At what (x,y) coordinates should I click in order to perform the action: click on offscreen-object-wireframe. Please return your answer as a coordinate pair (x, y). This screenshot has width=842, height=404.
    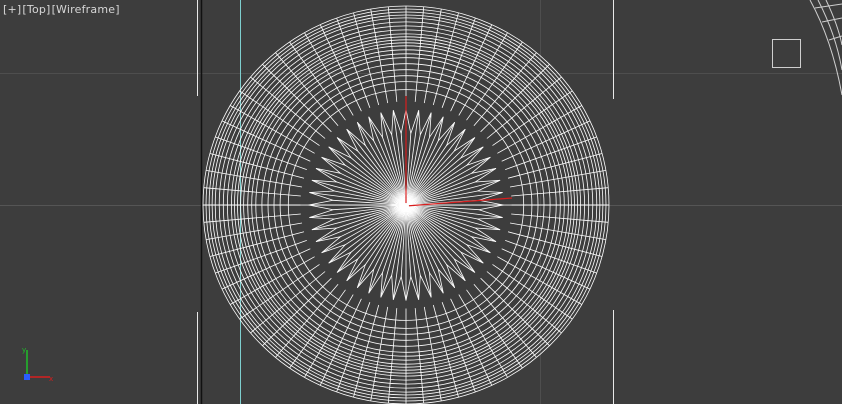
    Looking at the image, I should click on (825, 48).